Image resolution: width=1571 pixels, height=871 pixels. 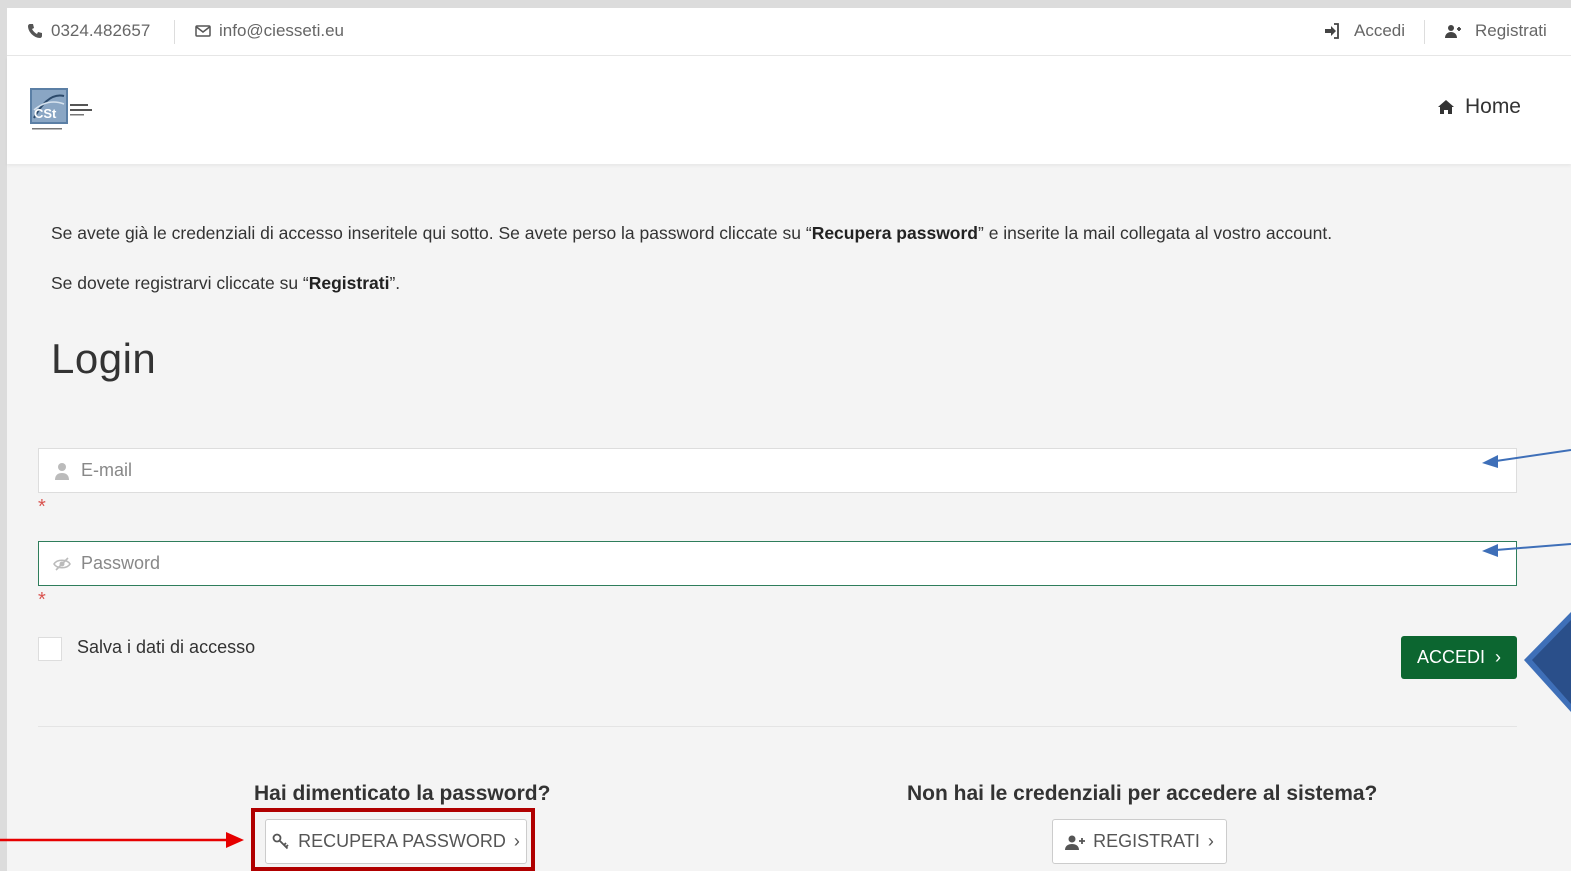 What do you see at coordinates (1146, 841) in the screenshot?
I see `register-label: REGISTRATI` at bounding box center [1146, 841].